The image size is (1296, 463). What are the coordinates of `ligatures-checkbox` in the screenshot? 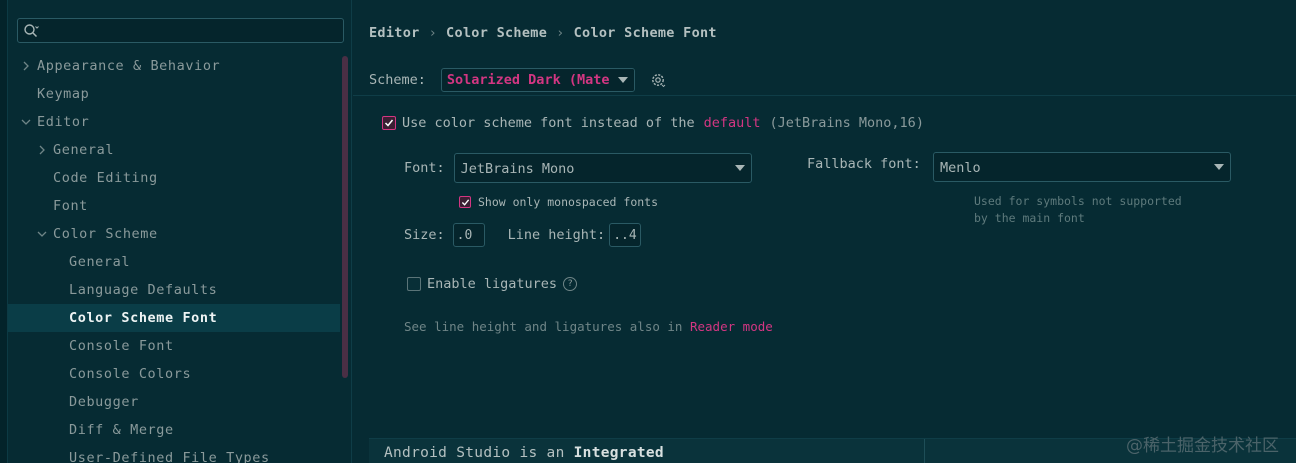 It's located at (414, 284).